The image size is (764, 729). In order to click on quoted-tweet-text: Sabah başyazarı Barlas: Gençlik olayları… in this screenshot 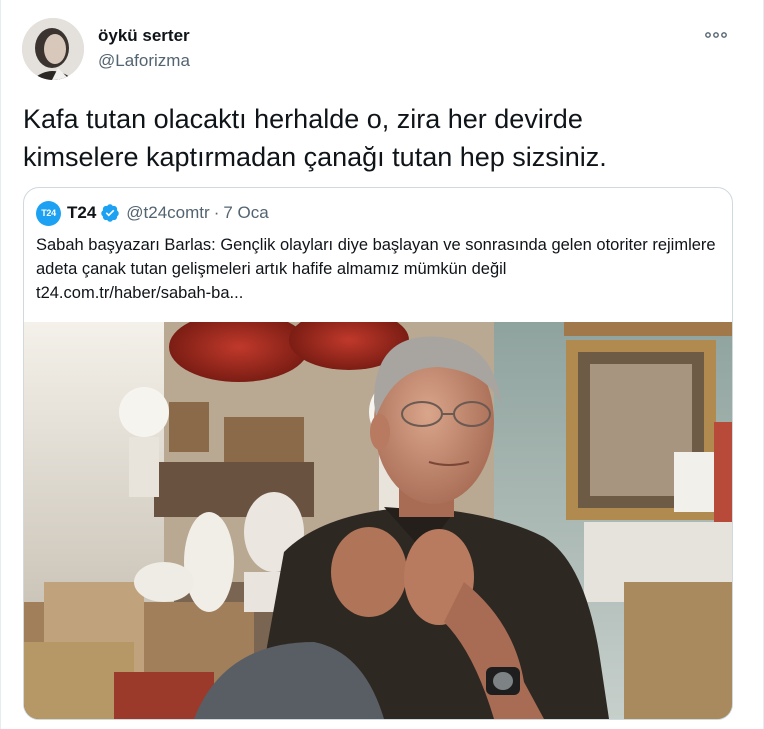, I will do `click(381, 269)`.